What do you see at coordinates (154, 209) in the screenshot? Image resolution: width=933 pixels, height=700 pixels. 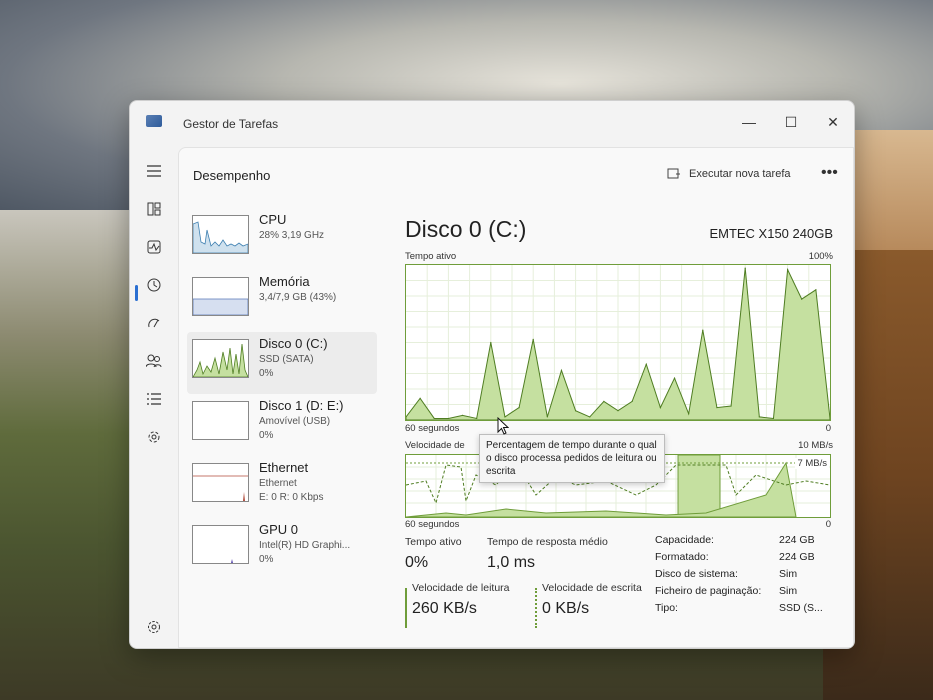 I see `processes-icon` at bounding box center [154, 209].